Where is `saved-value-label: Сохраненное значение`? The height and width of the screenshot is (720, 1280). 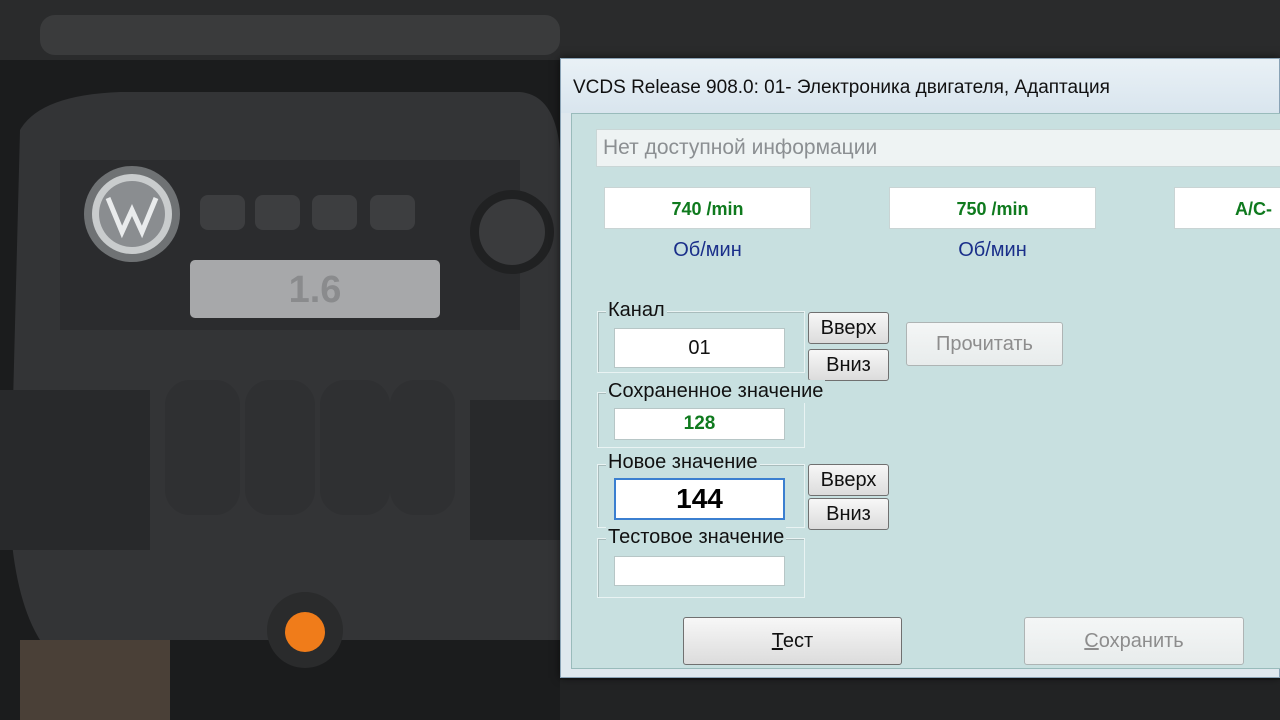 saved-value-label: Сохраненное значение is located at coordinates (716, 391).